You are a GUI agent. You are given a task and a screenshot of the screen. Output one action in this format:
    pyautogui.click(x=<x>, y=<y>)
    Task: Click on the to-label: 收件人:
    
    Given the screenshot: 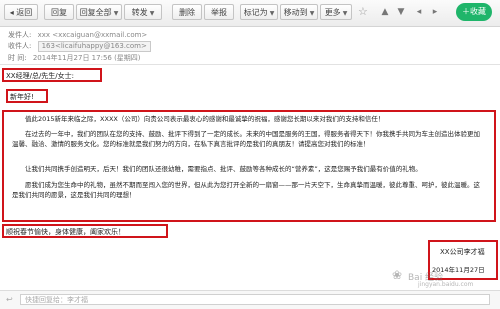 What is the action you would take?
    pyautogui.click(x=20, y=46)
    